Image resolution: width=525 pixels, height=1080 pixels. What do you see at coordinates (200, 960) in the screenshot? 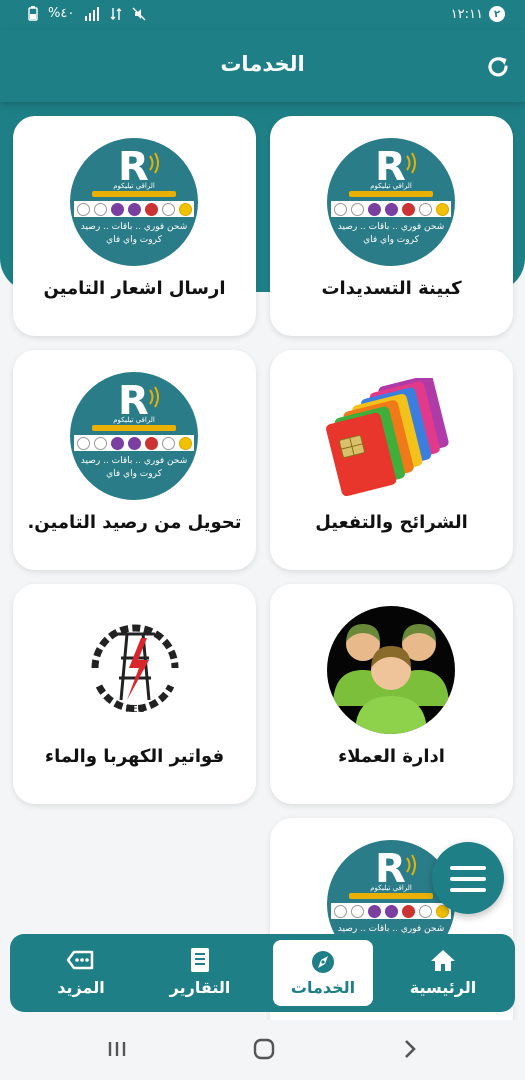
I see `reports-icon` at bounding box center [200, 960].